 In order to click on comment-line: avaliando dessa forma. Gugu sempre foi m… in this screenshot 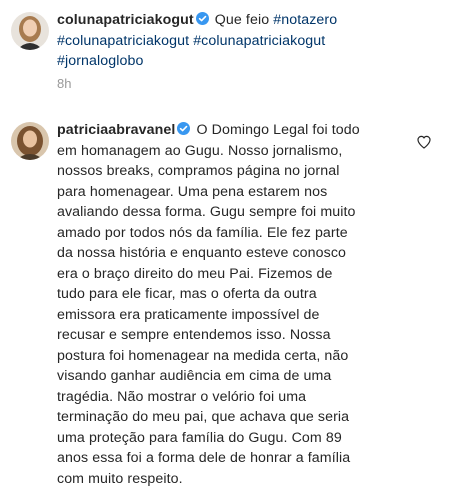, I will do `click(227, 212)`.